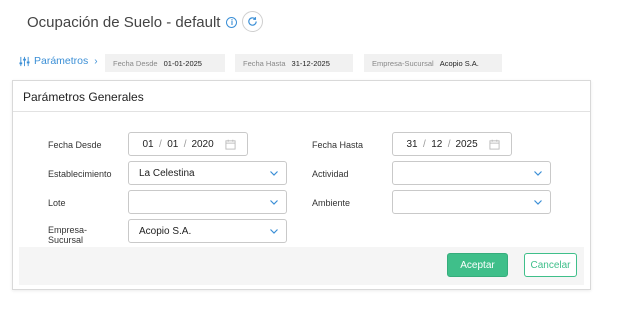 The height and width of the screenshot is (325, 626). What do you see at coordinates (207, 173) in the screenshot?
I see `establecimiento-select: La Celestina` at bounding box center [207, 173].